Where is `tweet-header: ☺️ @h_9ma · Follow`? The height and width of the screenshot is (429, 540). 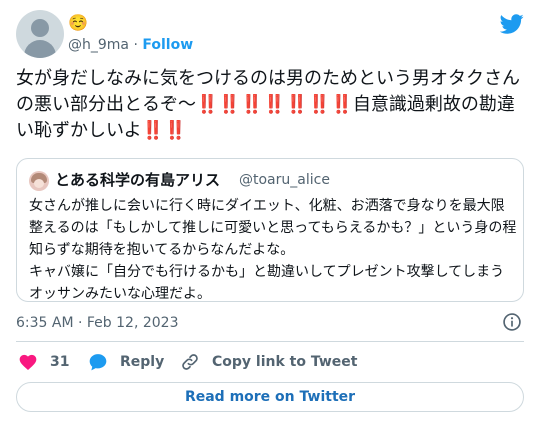 tweet-header: ☺️ @h_9ma · Follow is located at coordinates (270, 36).